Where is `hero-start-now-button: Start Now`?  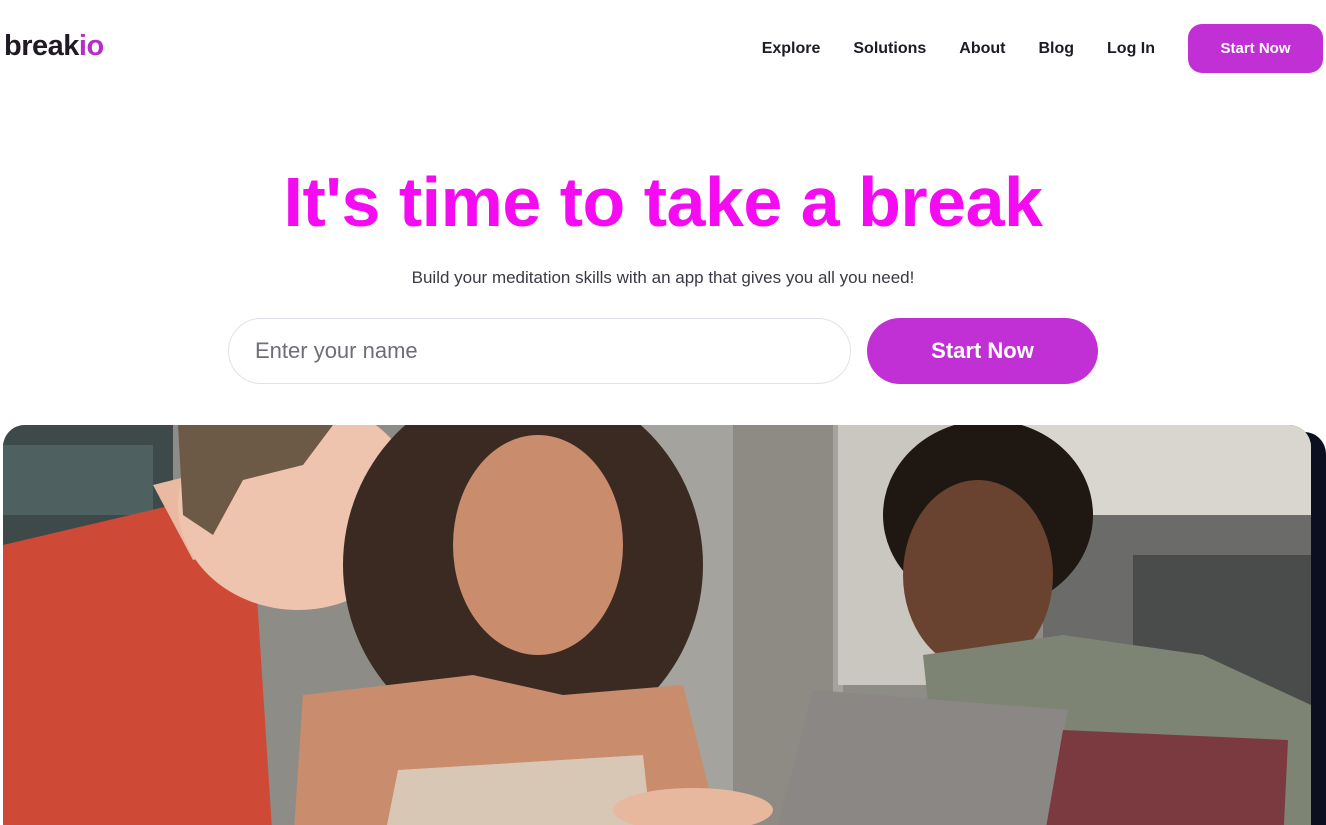 hero-start-now-button: Start Now is located at coordinates (982, 351).